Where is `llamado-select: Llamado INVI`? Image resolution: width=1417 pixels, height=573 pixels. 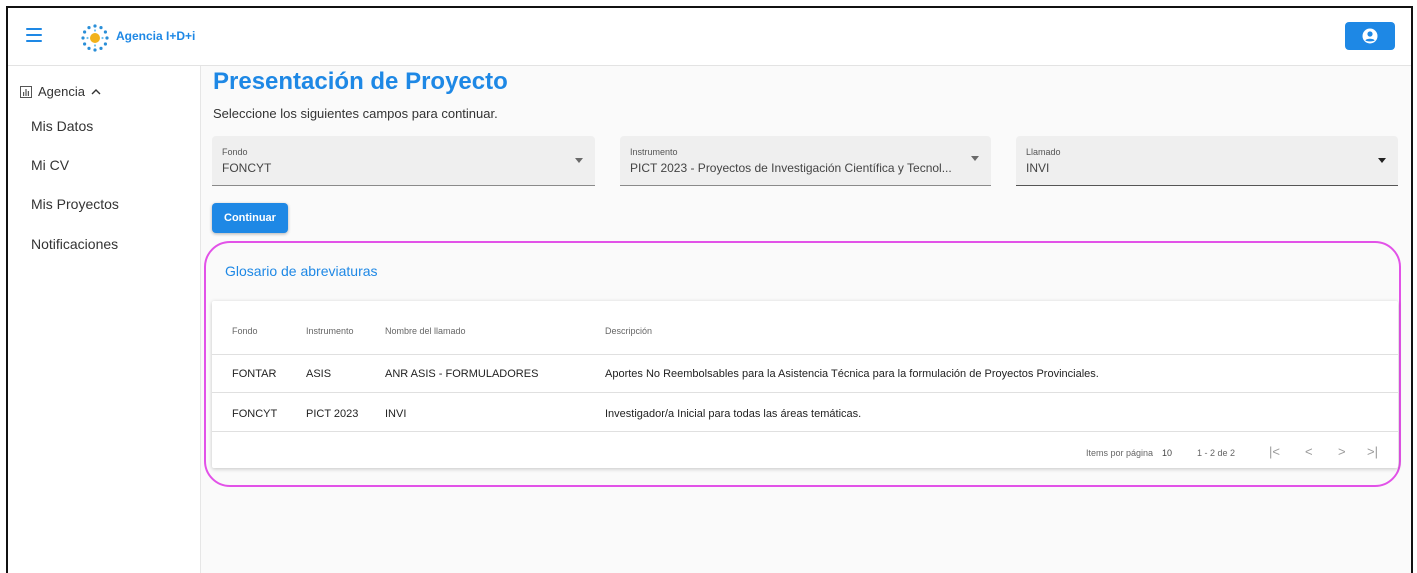 llamado-select: Llamado INVI is located at coordinates (1207, 161).